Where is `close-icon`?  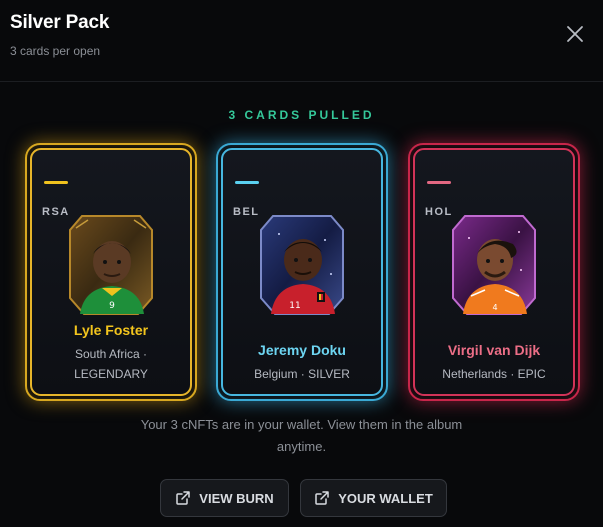
close-icon is located at coordinates (575, 34).